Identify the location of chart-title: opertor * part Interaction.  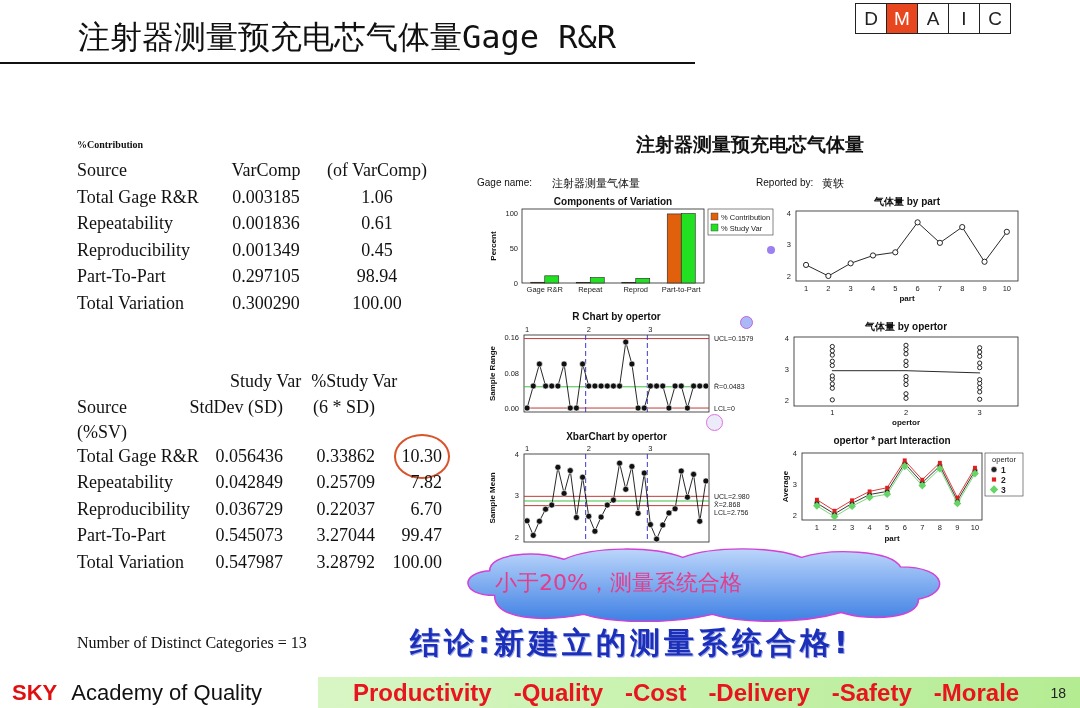
(892, 440).